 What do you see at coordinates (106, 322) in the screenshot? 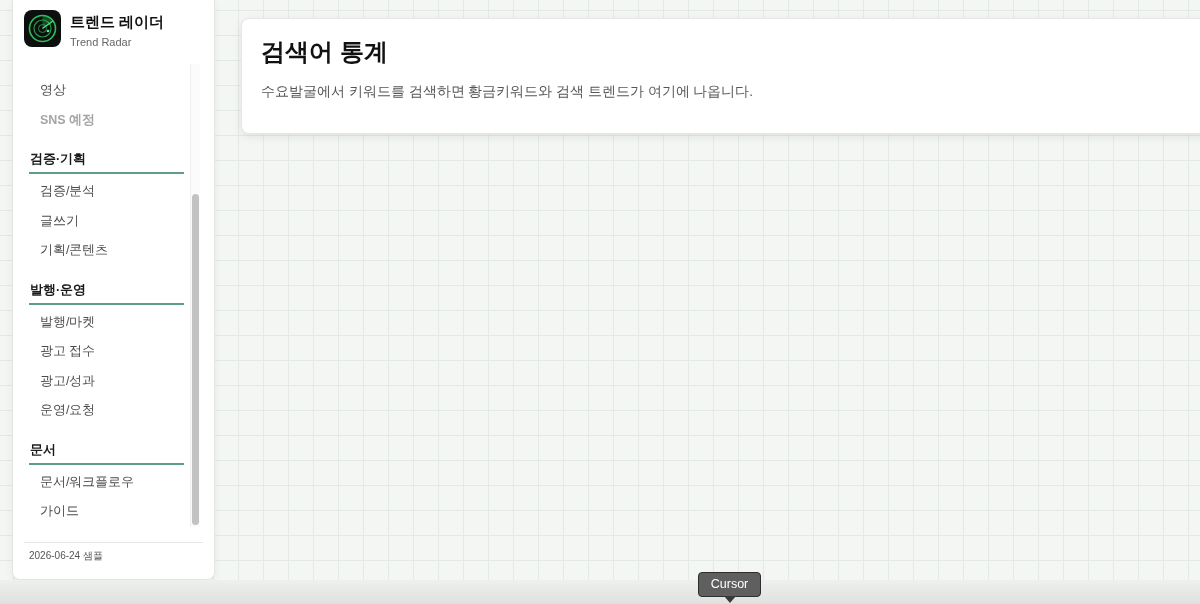
I see `nav-item: 발행/마켓` at bounding box center [106, 322].